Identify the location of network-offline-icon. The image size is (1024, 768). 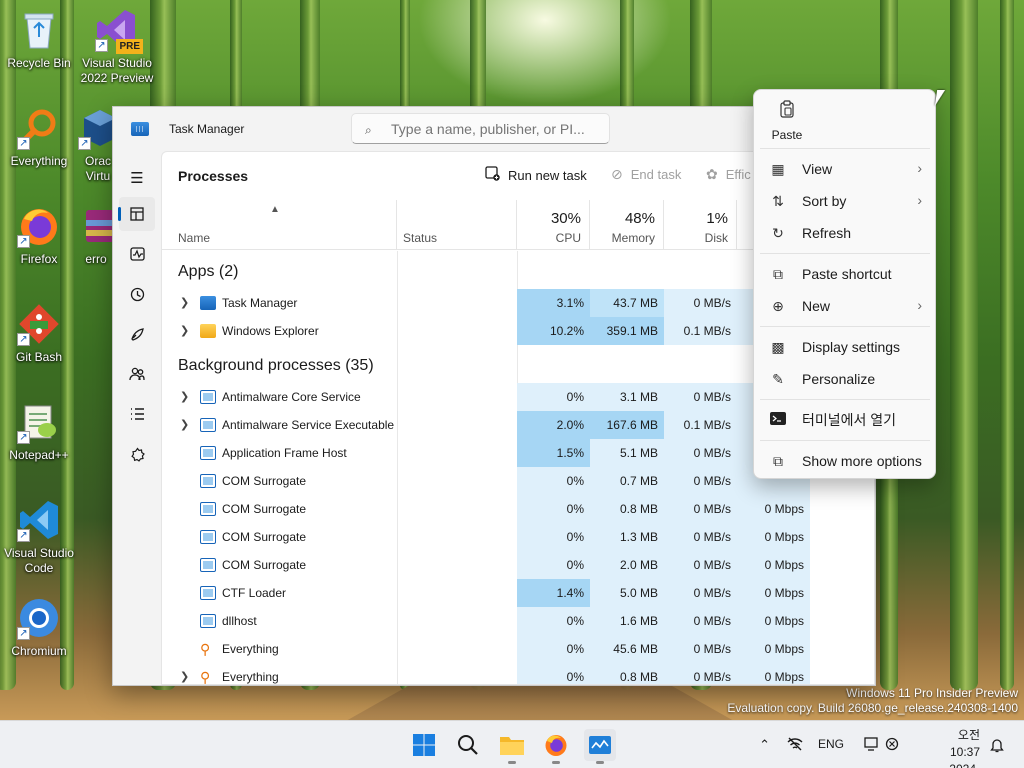
(795, 745).